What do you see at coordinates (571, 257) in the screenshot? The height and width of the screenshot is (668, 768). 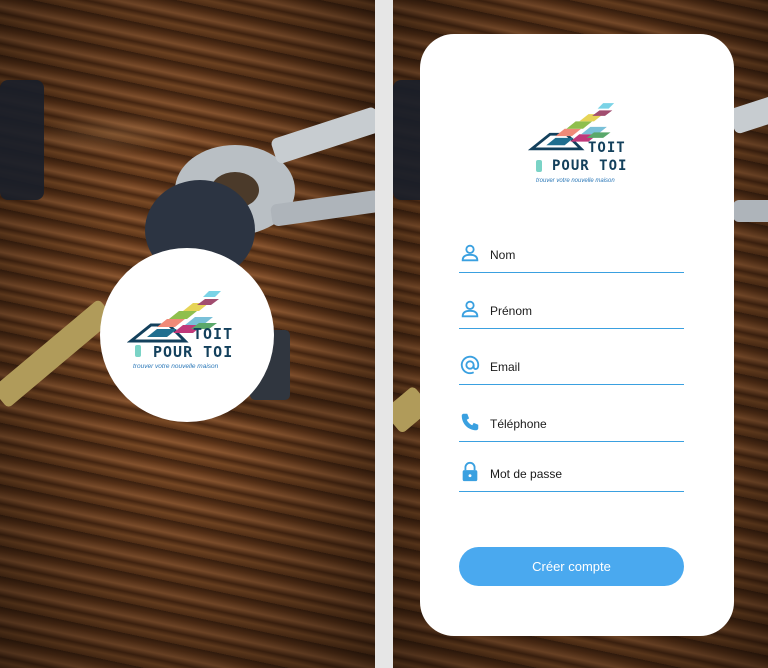 I see `nom-field: Nom` at bounding box center [571, 257].